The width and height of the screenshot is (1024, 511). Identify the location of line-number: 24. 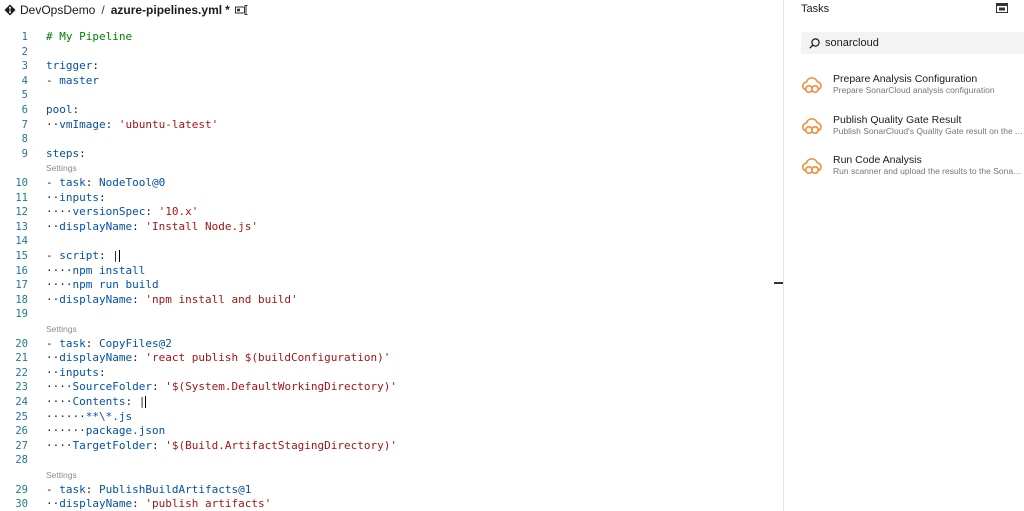
(21, 402).